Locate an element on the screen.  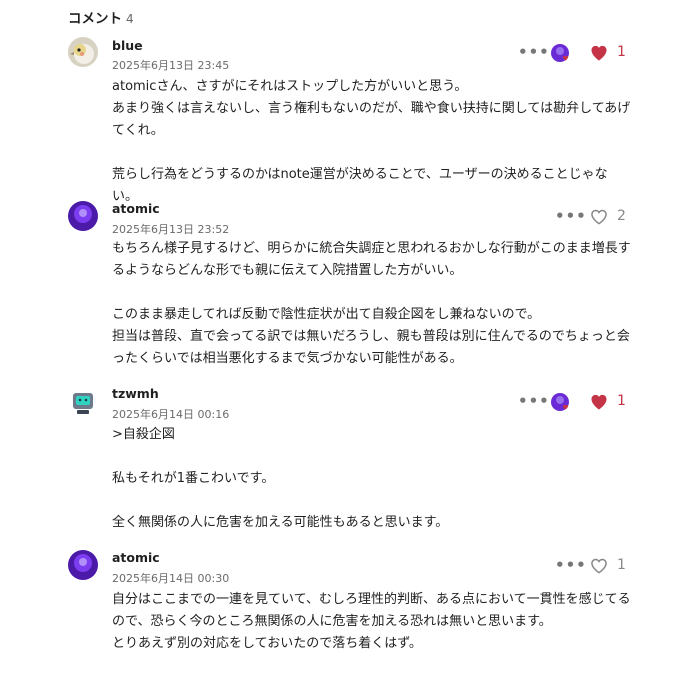
comment-author: blue is located at coordinates (127, 45).